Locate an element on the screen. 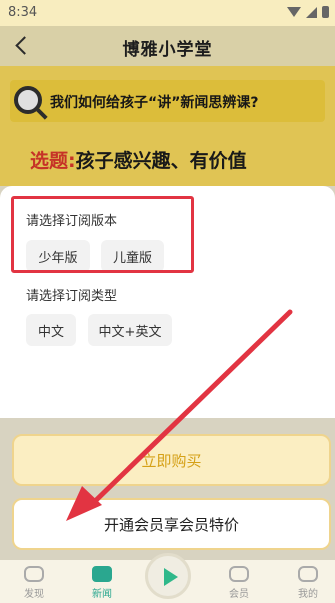 This screenshot has width=335, height=603. news-icon is located at coordinates (102, 574).